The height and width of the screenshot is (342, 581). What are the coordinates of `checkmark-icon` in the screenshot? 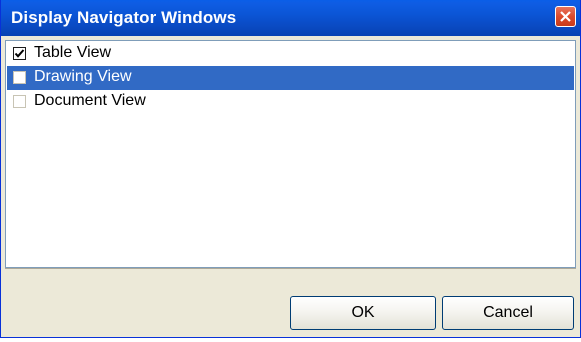 It's located at (19, 53).